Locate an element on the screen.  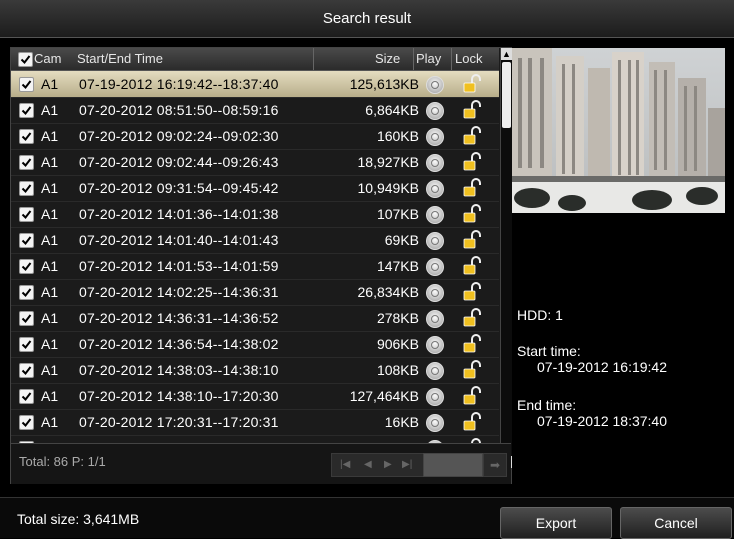
table-row: A1 07-20-2012 17:20:31--17:20:31 16KB is located at coordinates (255, 422).